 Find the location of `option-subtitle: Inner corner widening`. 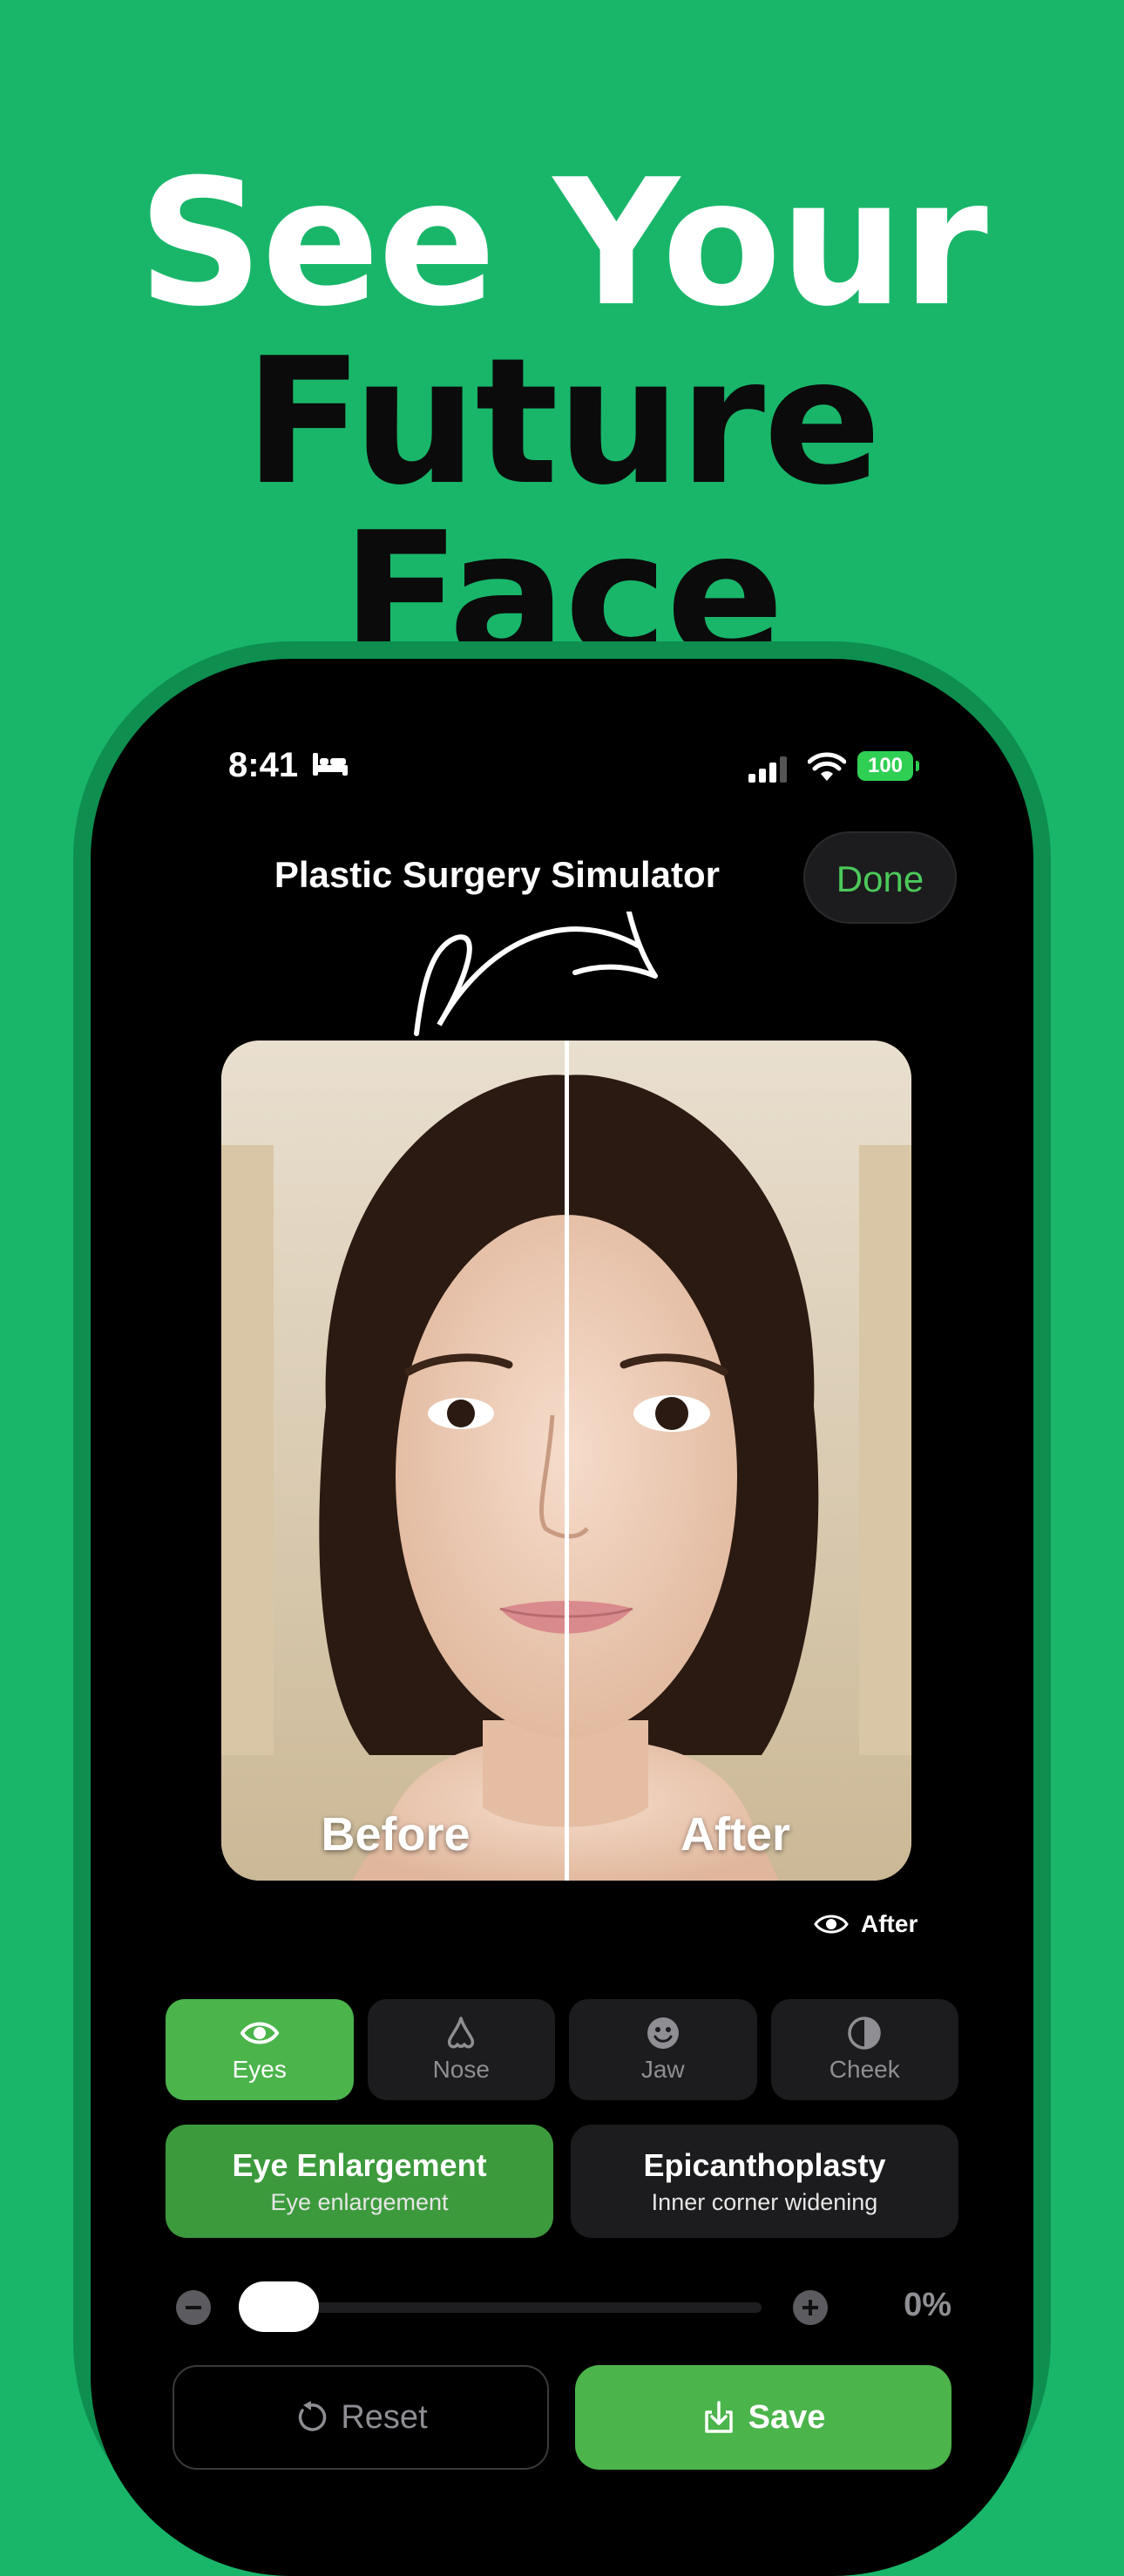

option-subtitle: Inner corner widening is located at coordinates (764, 2202).